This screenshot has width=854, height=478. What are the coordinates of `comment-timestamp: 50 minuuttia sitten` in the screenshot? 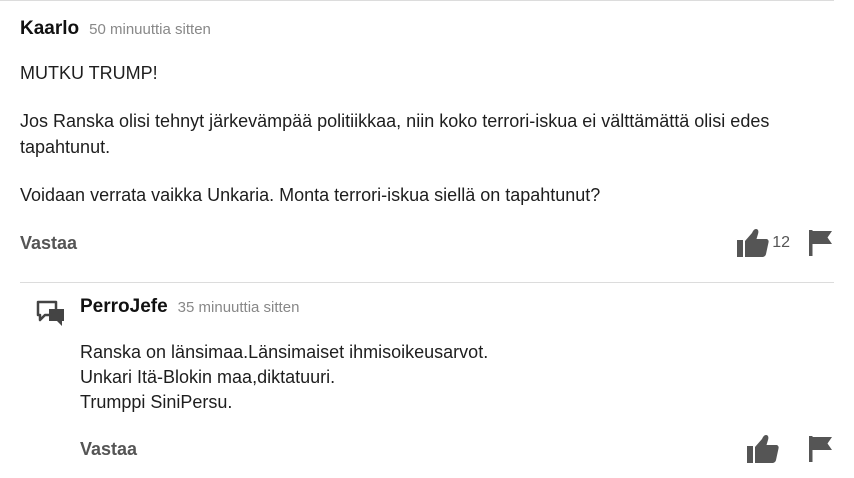 It's located at (150, 29).